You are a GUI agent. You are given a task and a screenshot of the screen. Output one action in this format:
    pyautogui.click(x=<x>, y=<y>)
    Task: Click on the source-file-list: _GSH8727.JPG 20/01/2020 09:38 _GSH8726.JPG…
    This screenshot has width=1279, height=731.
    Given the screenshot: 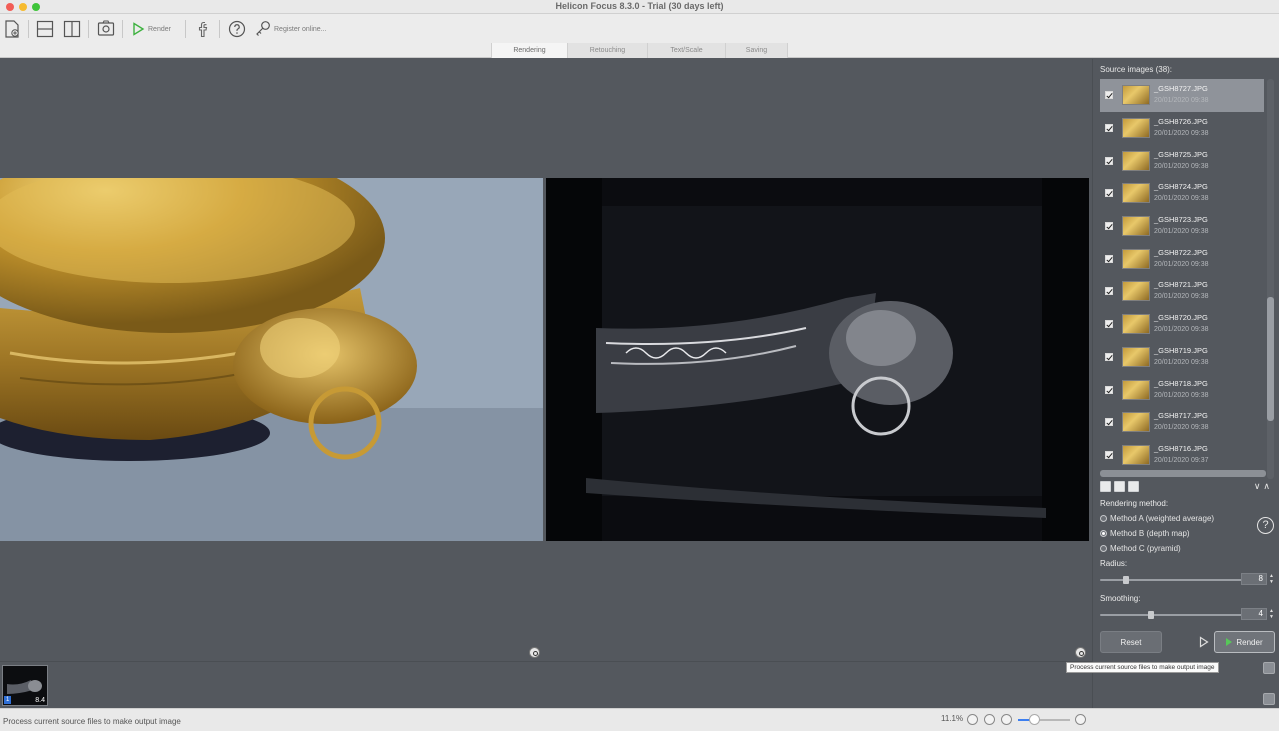 What is the action you would take?
    pyautogui.click(x=1182, y=279)
    